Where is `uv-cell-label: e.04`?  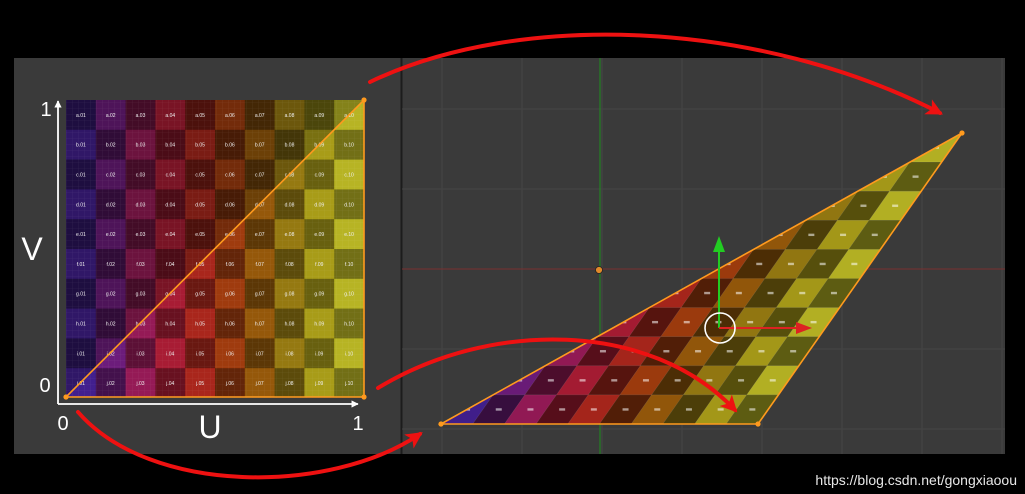 uv-cell-label: e.04 is located at coordinates (170, 235).